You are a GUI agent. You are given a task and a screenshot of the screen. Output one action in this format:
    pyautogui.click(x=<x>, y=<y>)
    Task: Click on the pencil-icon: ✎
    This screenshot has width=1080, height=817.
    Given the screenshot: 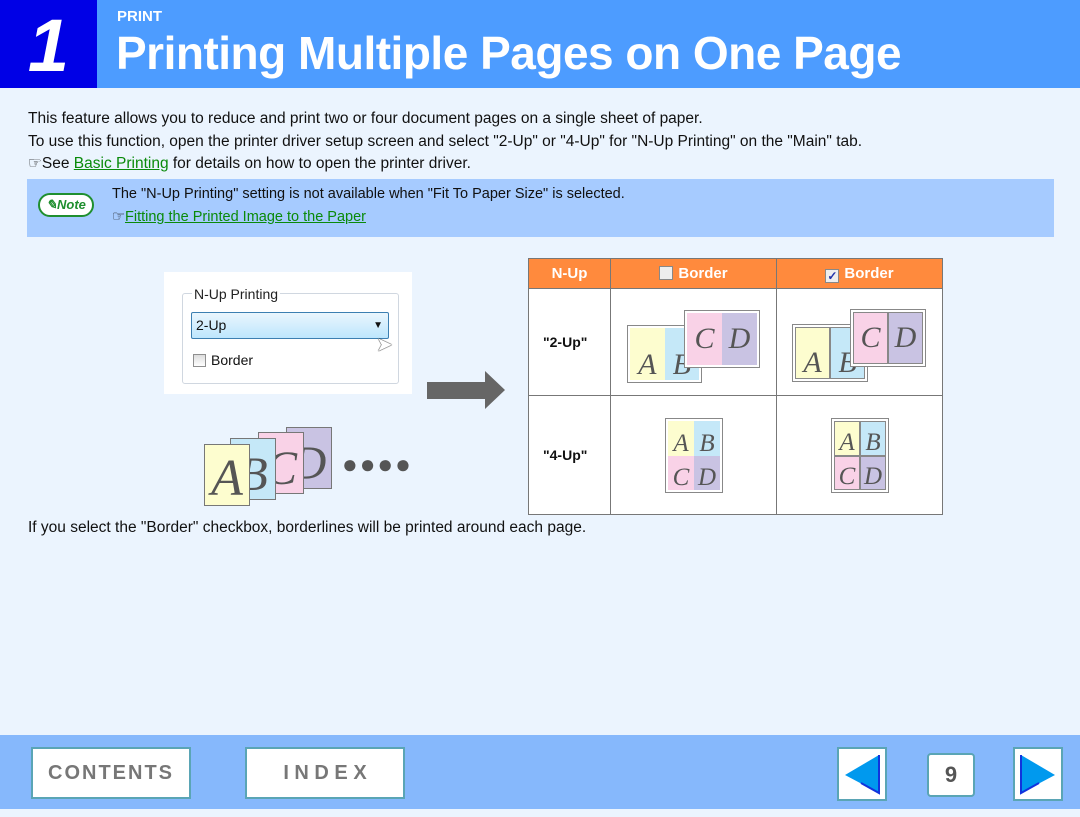 What is the action you would take?
    pyautogui.click(x=51, y=204)
    